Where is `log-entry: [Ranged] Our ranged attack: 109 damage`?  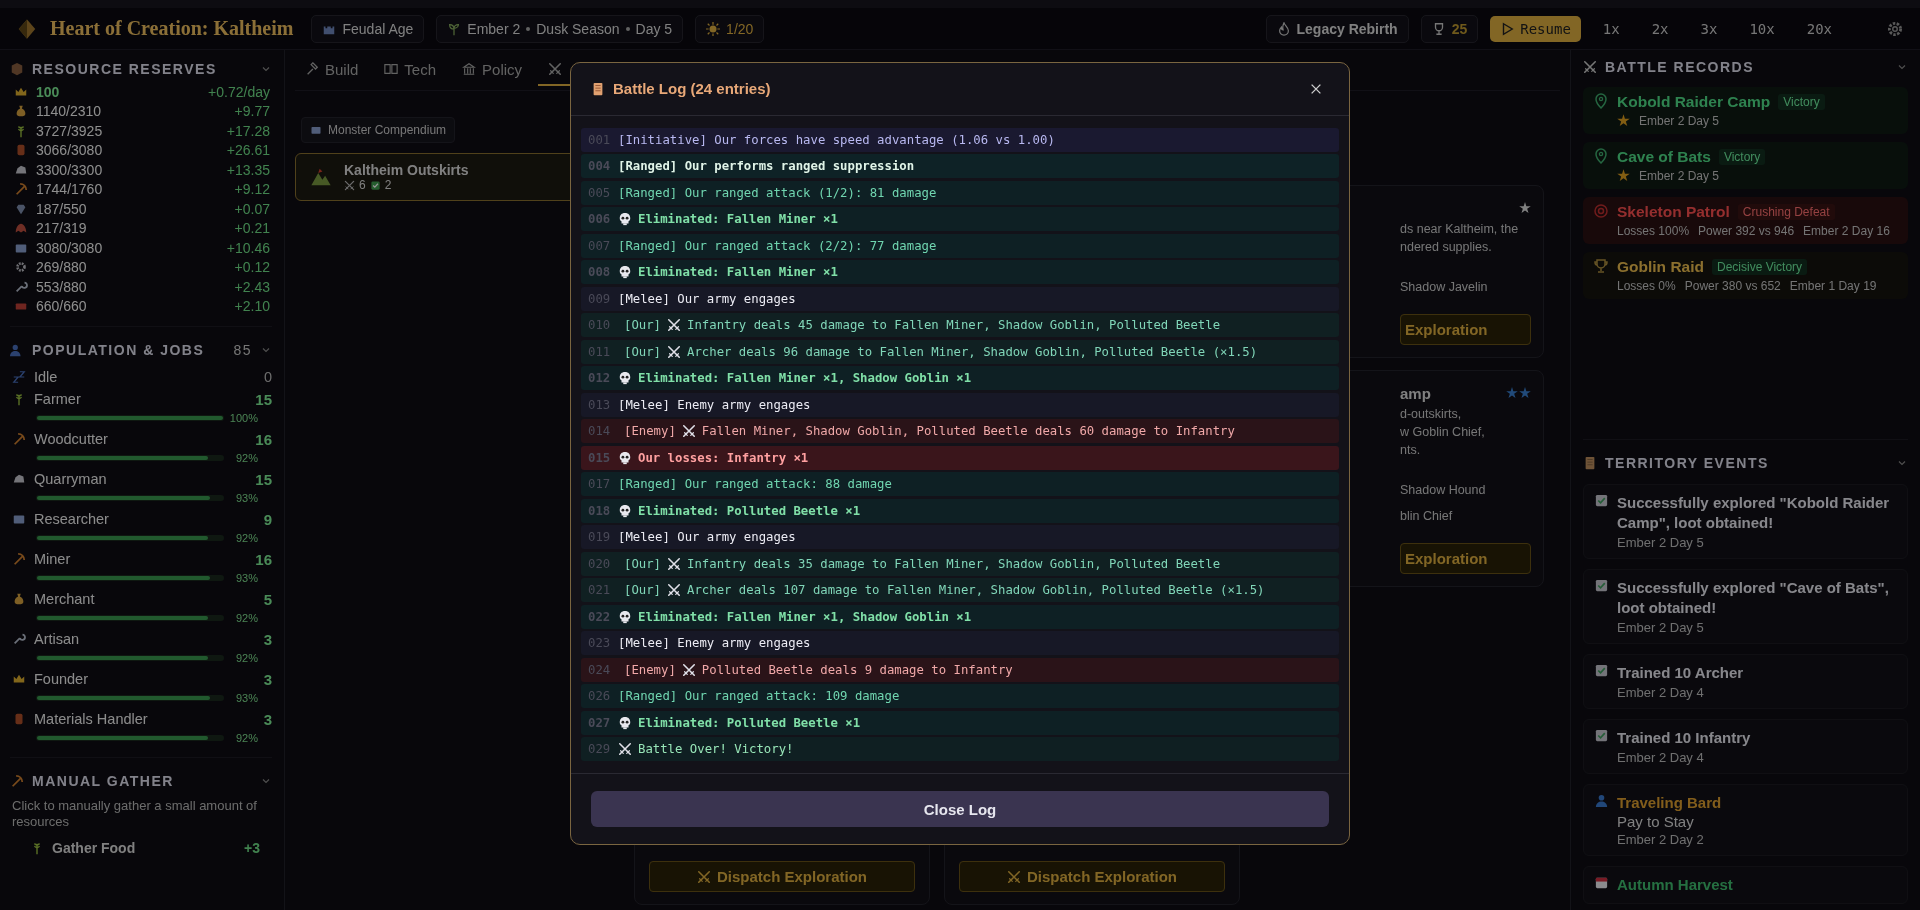 log-entry: [Ranged] Our ranged attack: 109 damage is located at coordinates (759, 696).